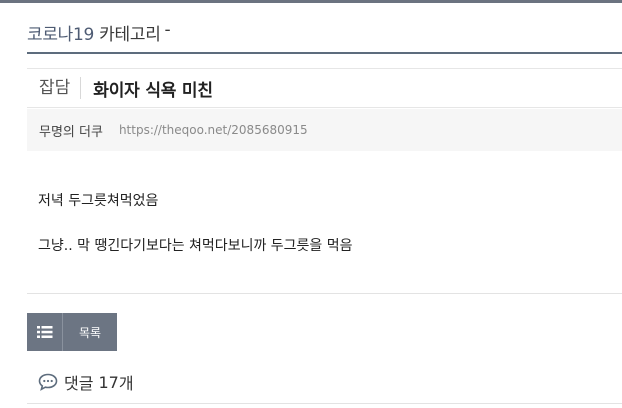 This screenshot has width=622, height=408. What do you see at coordinates (108, 382) in the screenshot?
I see `comment-number: 17` at bounding box center [108, 382].